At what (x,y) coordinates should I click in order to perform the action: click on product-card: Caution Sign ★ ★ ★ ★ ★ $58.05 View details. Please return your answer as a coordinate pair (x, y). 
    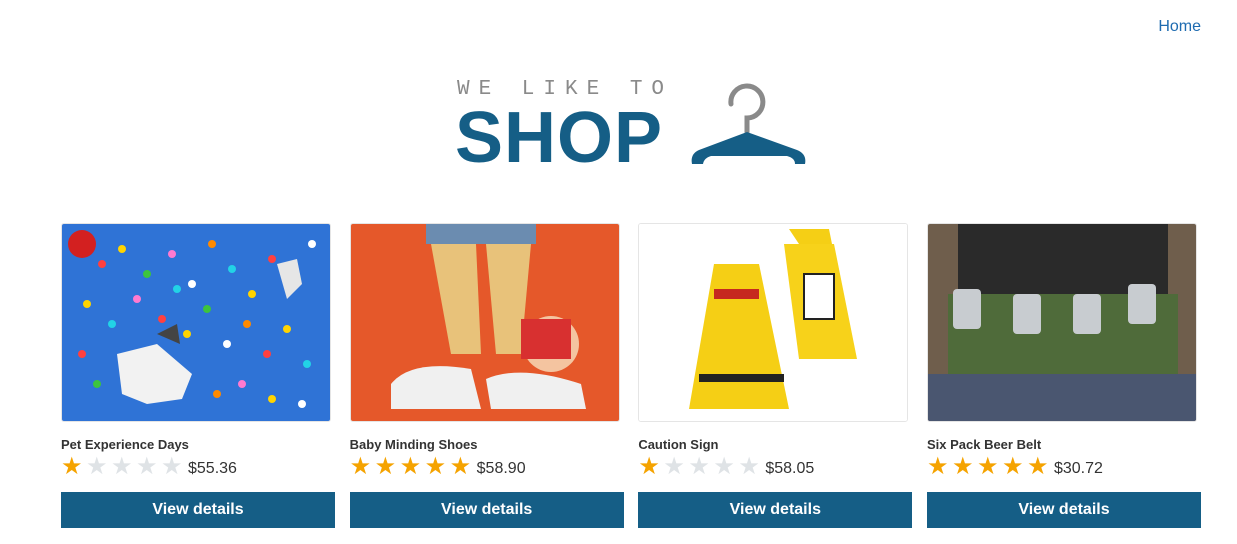
    Looking at the image, I should click on (775, 375).